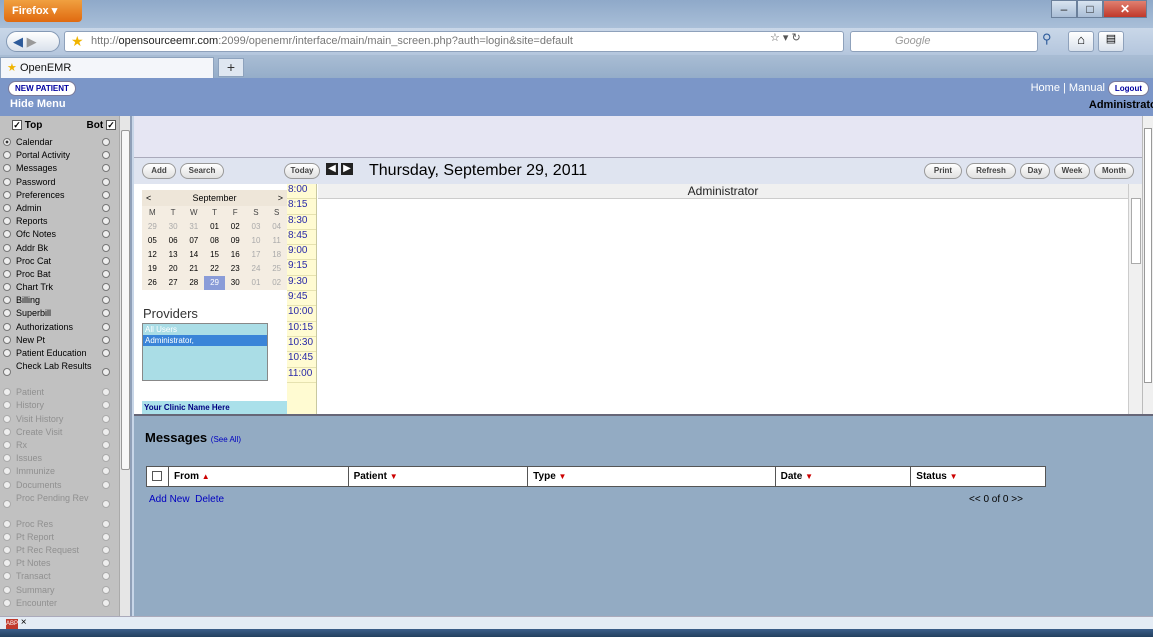 The image size is (1153, 637). Describe the element at coordinates (60, 142) in the screenshot. I see `menu-item: Calendar` at that location.